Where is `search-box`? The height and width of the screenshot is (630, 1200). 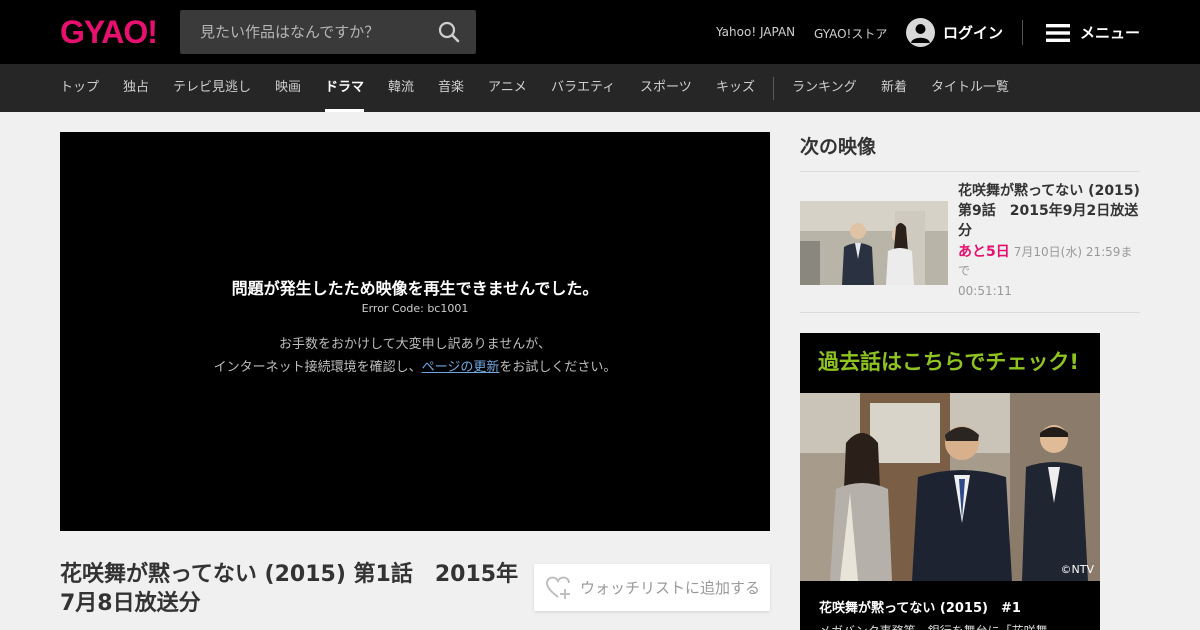 search-box is located at coordinates (328, 32).